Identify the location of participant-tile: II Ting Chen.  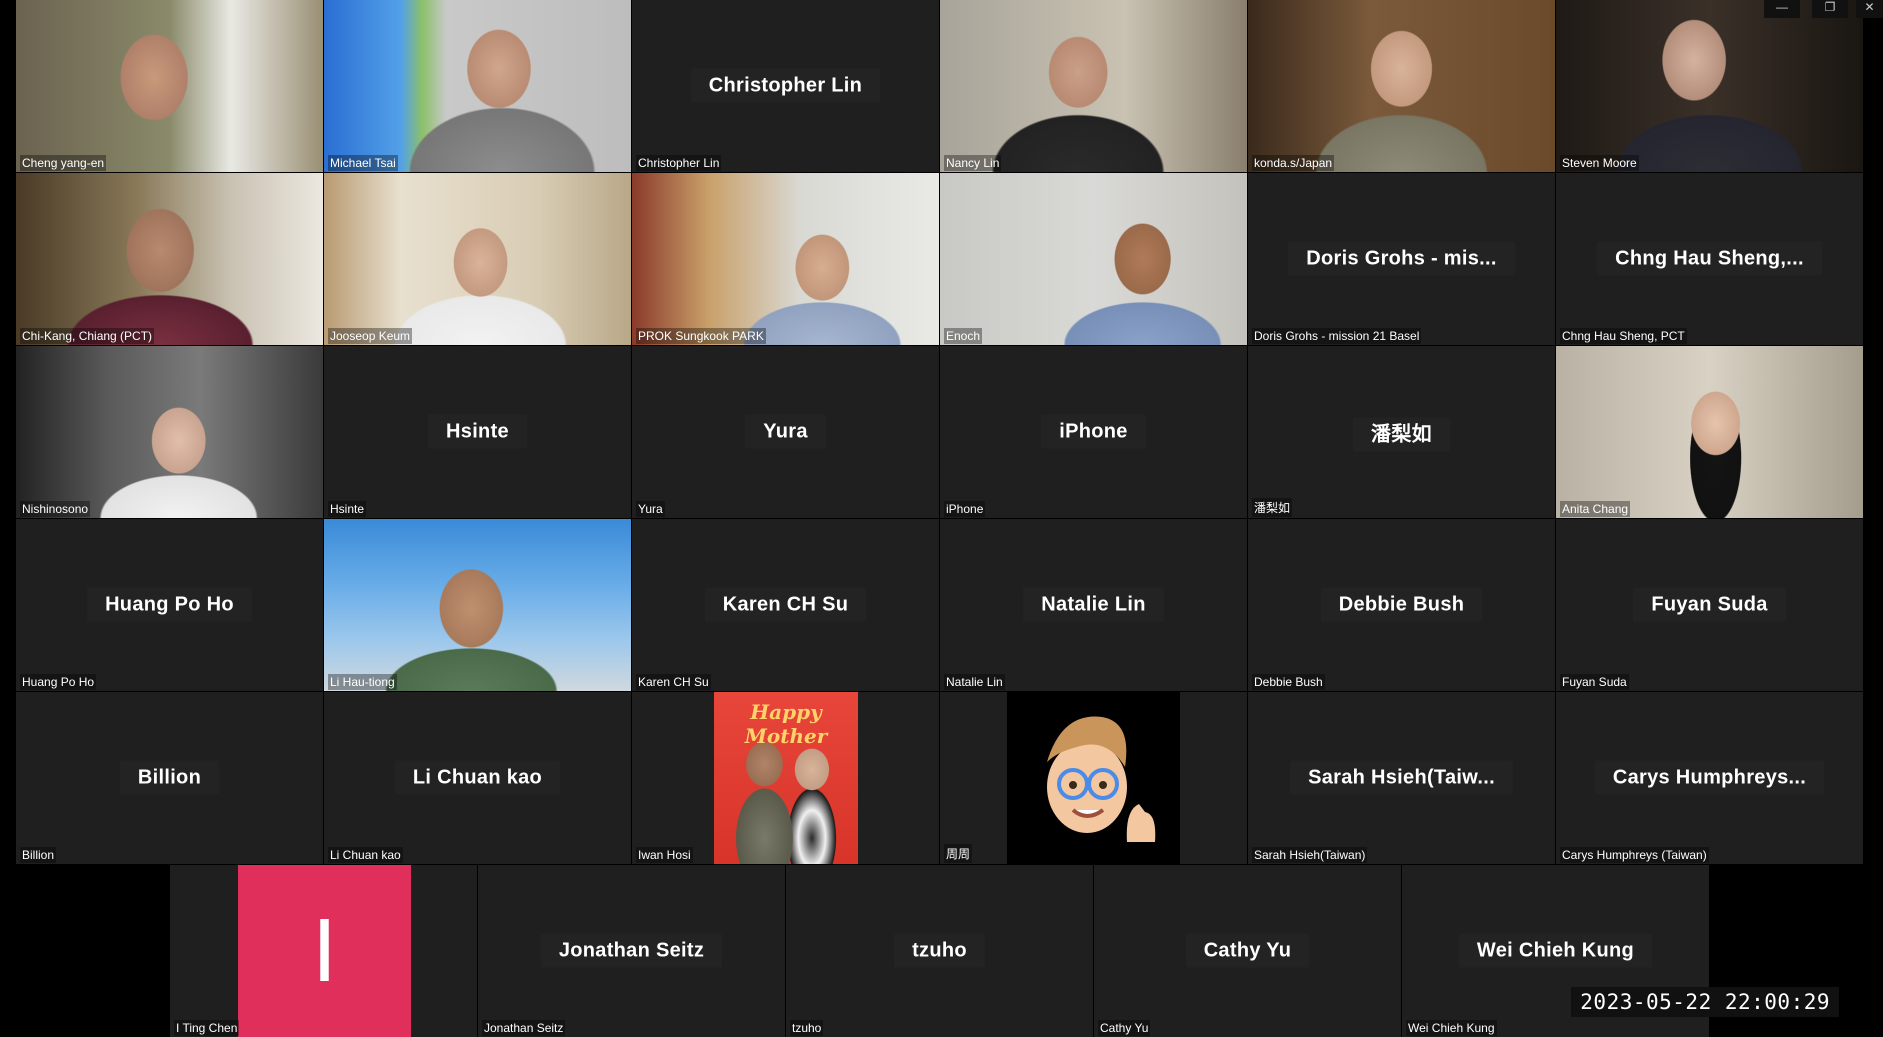
(323, 951).